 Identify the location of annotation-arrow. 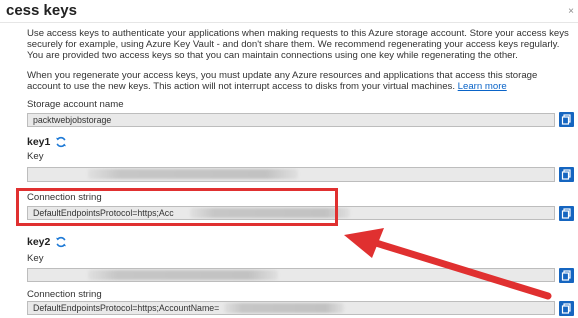
(448, 264).